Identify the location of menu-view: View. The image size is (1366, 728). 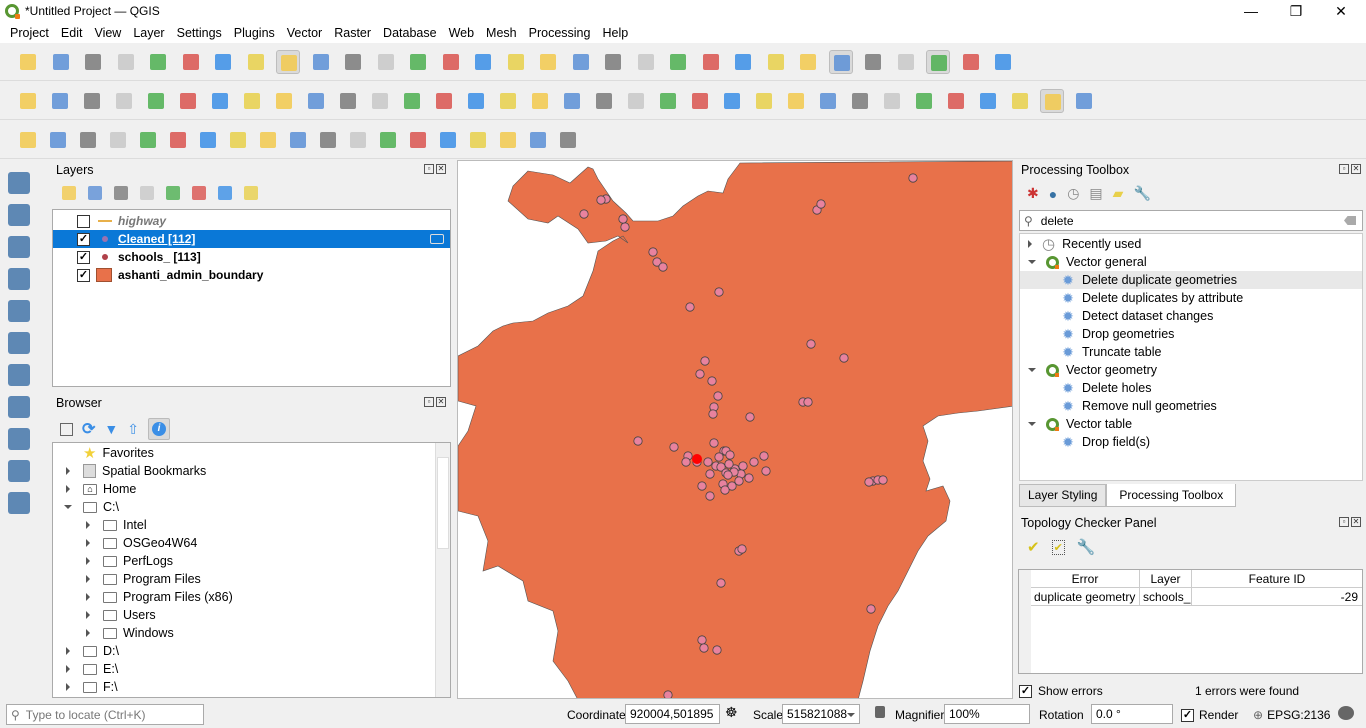
(107, 33).